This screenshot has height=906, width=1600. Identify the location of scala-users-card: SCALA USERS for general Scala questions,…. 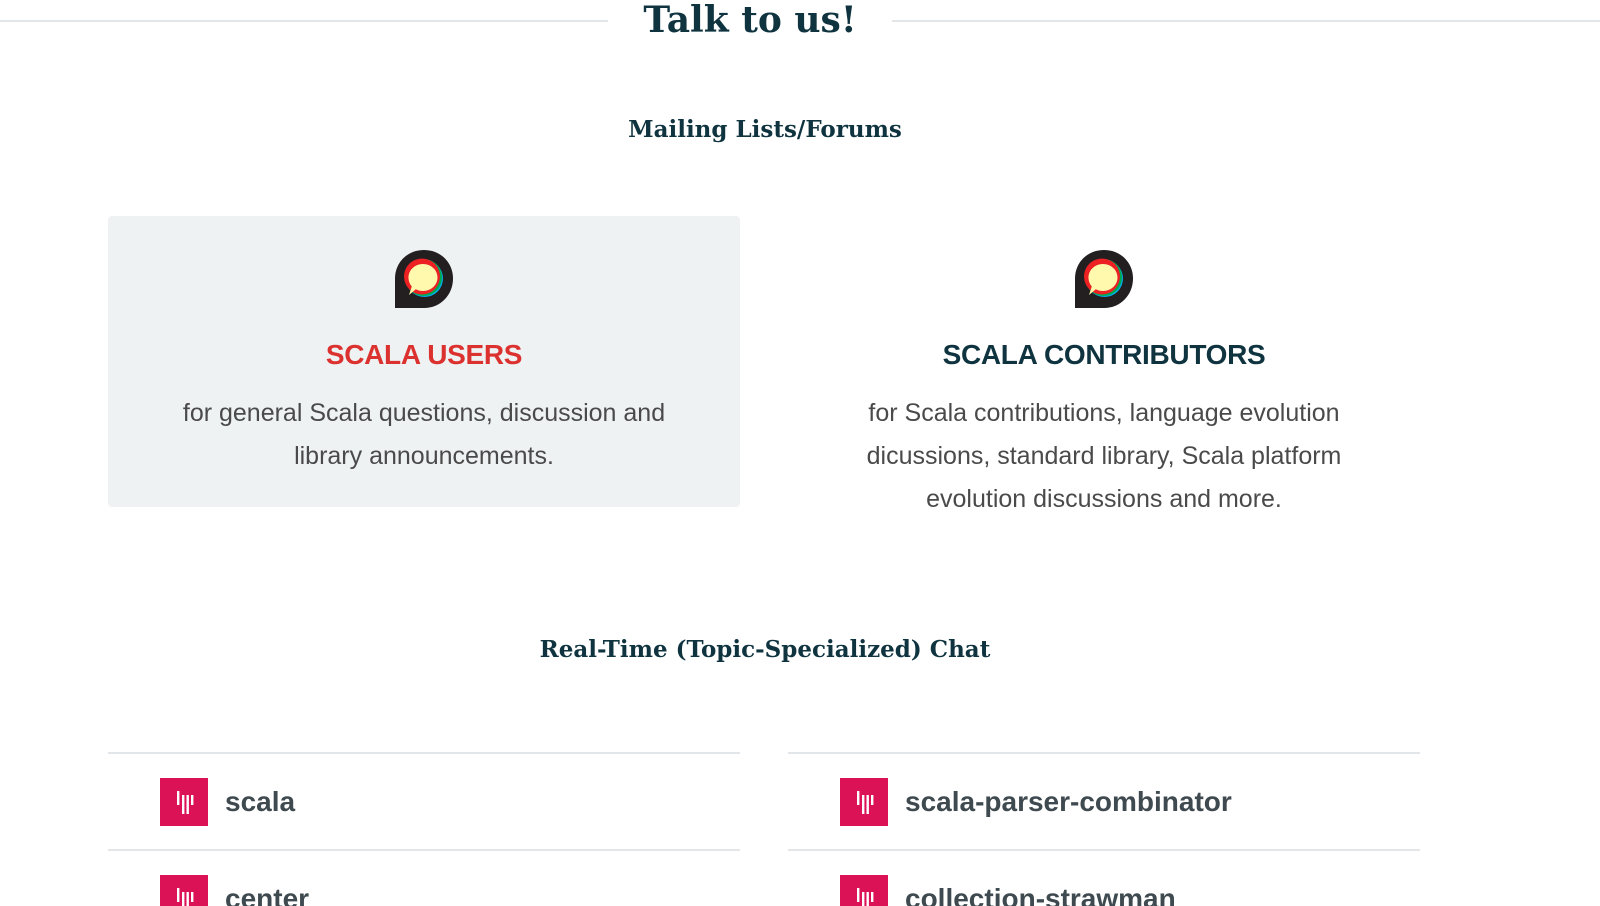
(424, 361).